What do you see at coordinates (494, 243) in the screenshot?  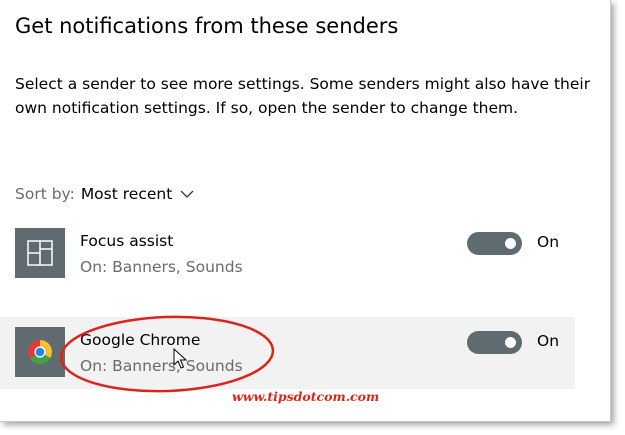 I see `focus-assist-toggle` at bounding box center [494, 243].